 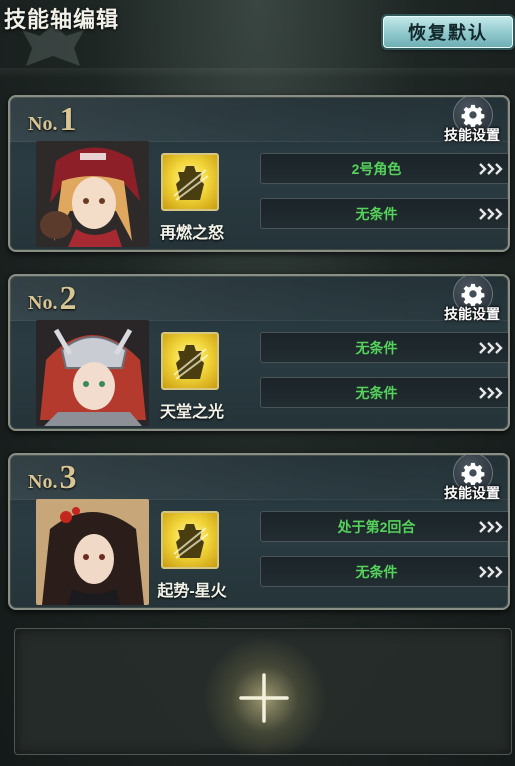 I want to click on card-number: No.2, so click(x=52, y=299).